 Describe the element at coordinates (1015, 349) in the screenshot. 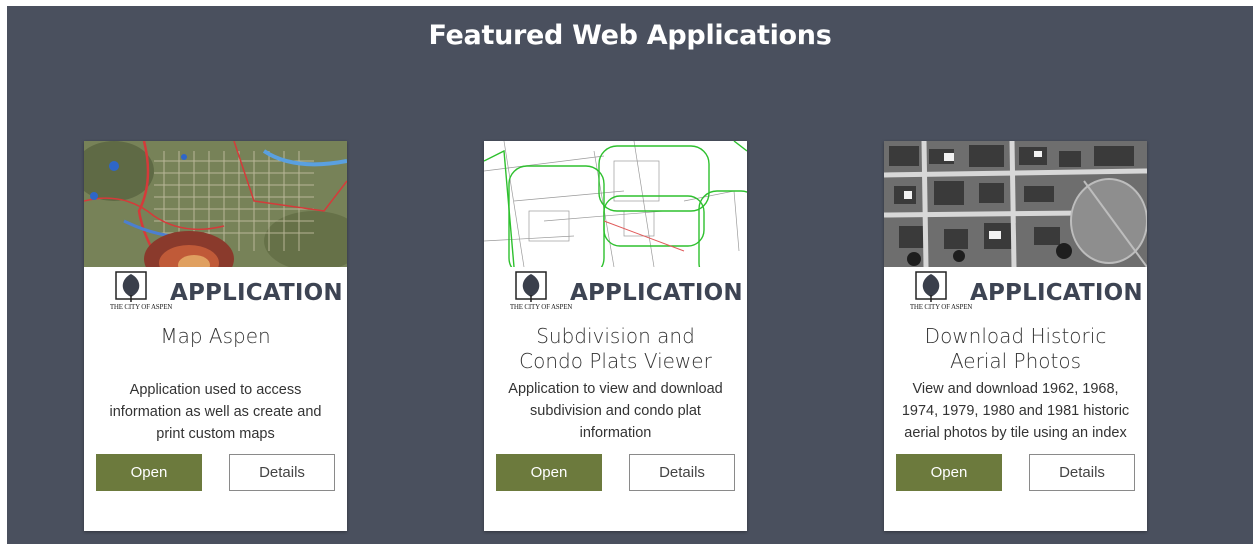

I see `card-title: Download Historic Aerial Photos` at that location.